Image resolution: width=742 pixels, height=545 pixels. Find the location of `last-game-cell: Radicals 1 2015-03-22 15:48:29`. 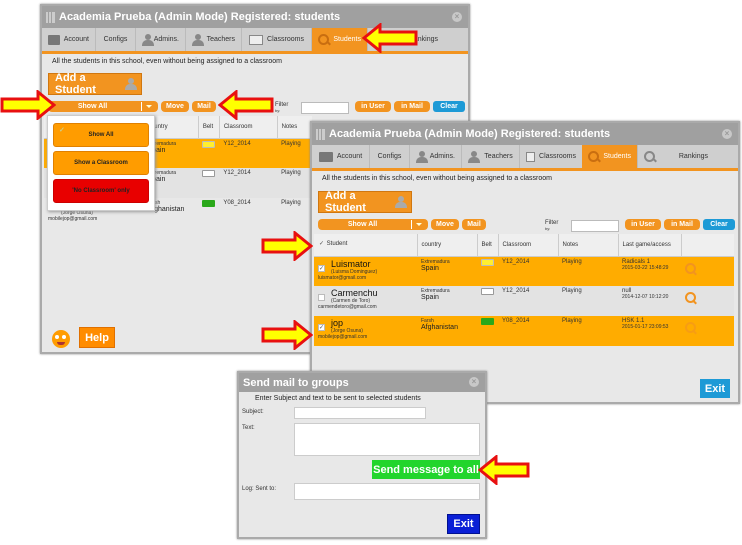

last-game-cell: Radicals 1 2015-03-22 15:48:29 is located at coordinates (649, 271).